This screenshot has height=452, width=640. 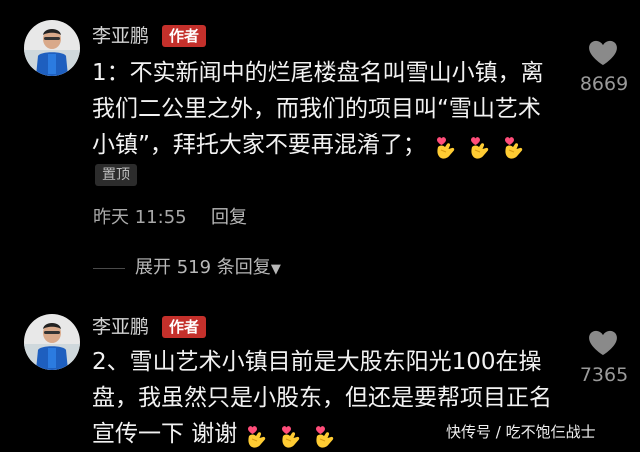 What do you see at coordinates (275, 269) in the screenshot?
I see `chevron-down-icon: ▼` at bounding box center [275, 269].